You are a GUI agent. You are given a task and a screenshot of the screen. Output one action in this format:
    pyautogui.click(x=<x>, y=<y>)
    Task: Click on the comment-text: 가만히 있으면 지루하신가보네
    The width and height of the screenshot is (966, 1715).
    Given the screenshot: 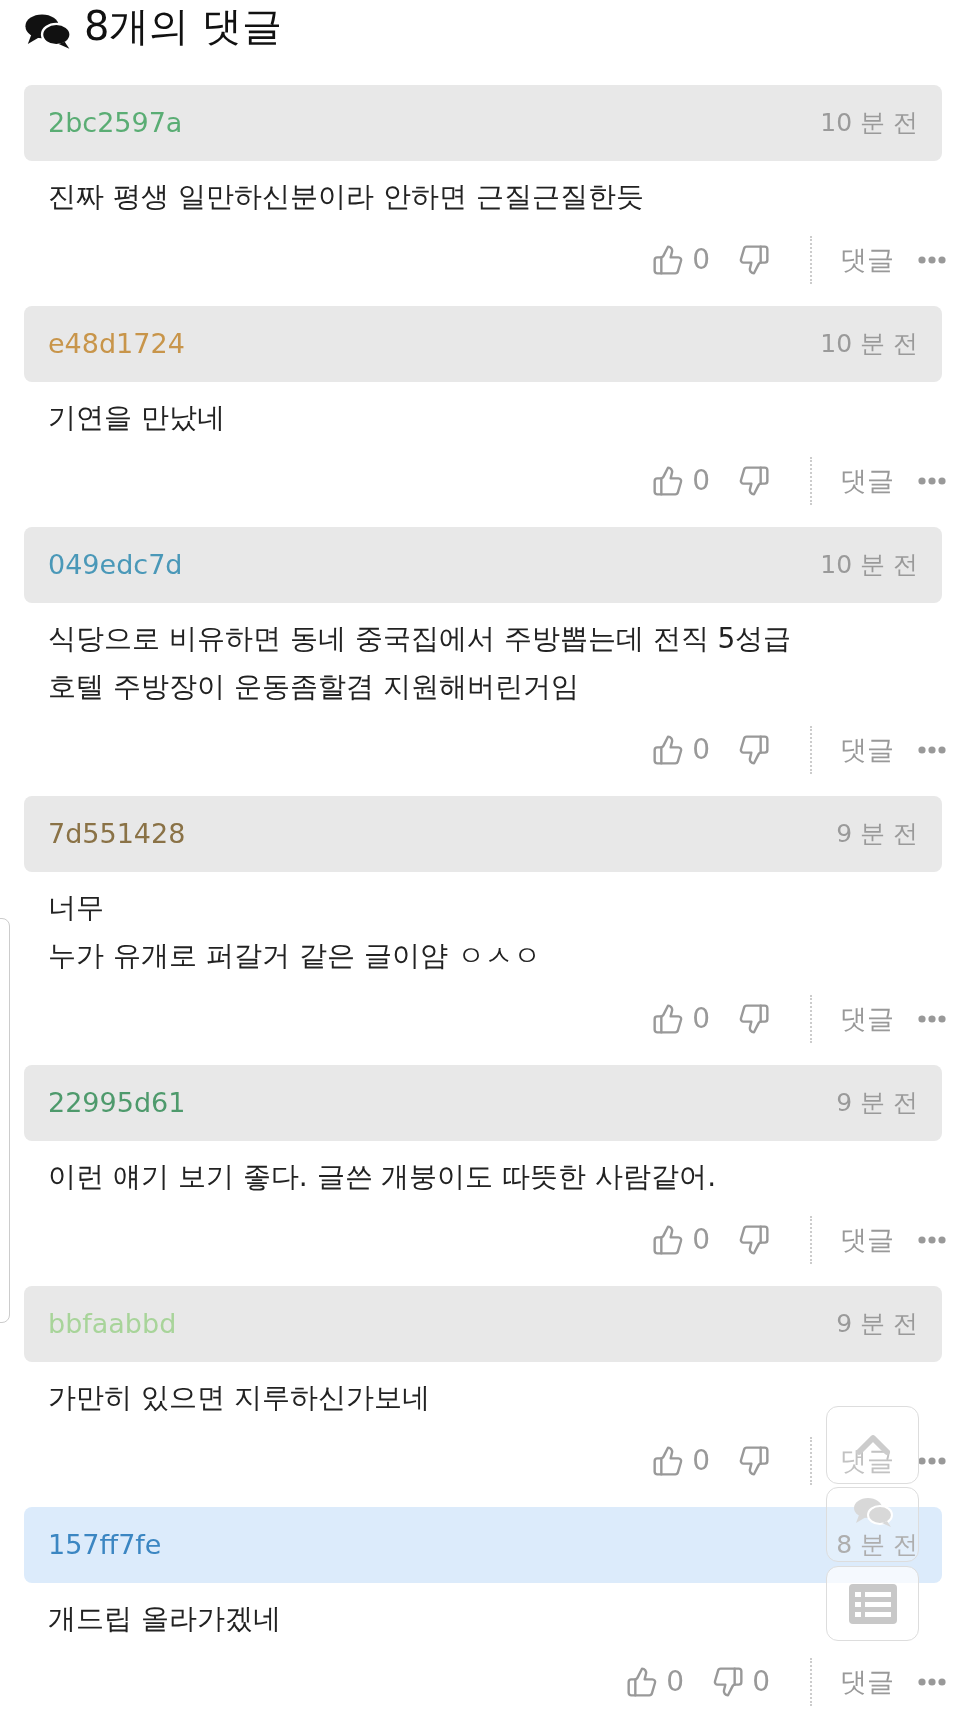 What is the action you would take?
    pyautogui.click(x=239, y=1398)
    